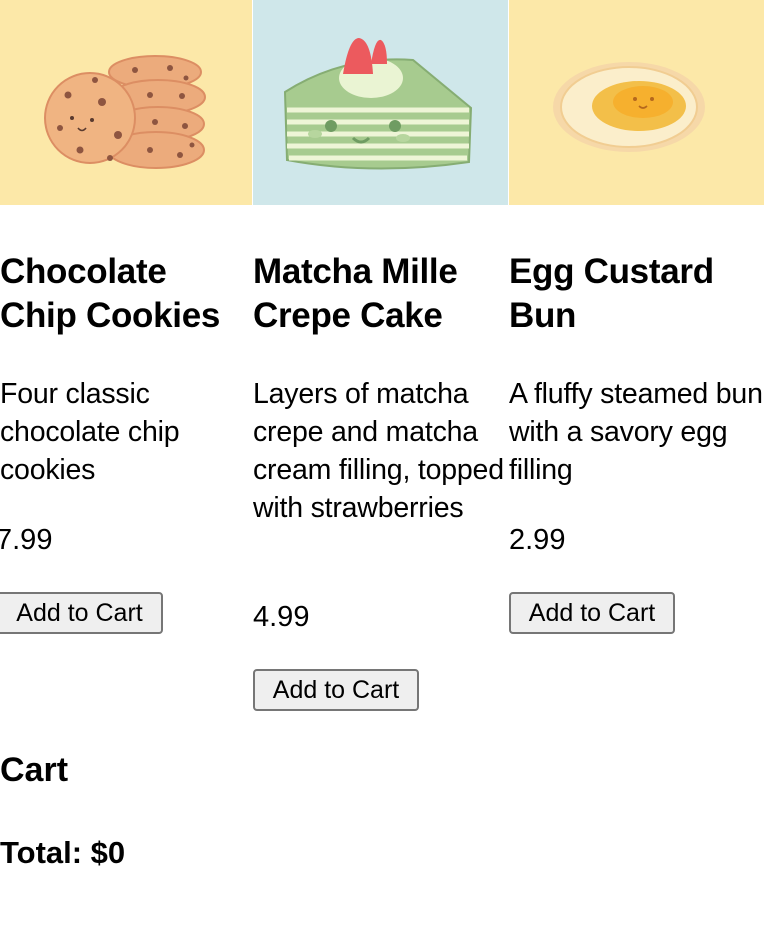 The height and width of the screenshot is (934, 764). What do you see at coordinates (636, 102) in the screenshot?
I see `egg-custard-bun-image` at bounding box center [636, 102].